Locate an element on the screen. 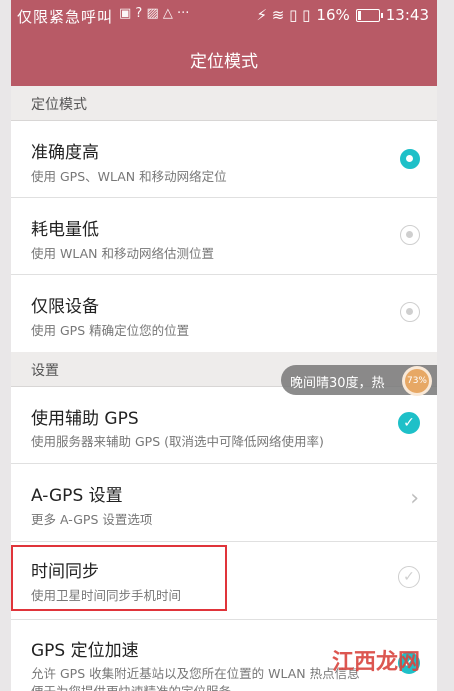 The width and height of the screenshot is (454, 691). mode-subtitle: 使用 GPS、WLAN 和移动网络定位 is located at coordinates (129, 176).